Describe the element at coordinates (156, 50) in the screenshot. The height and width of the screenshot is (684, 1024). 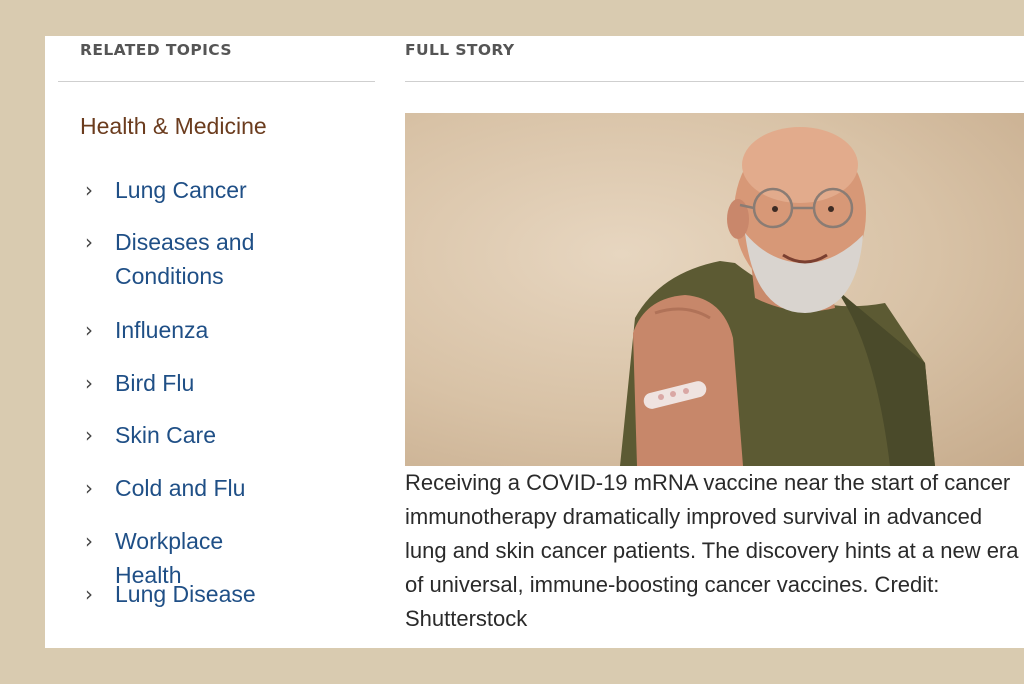
I see `related-topics-heading: RELATED TOPICS` at that location.